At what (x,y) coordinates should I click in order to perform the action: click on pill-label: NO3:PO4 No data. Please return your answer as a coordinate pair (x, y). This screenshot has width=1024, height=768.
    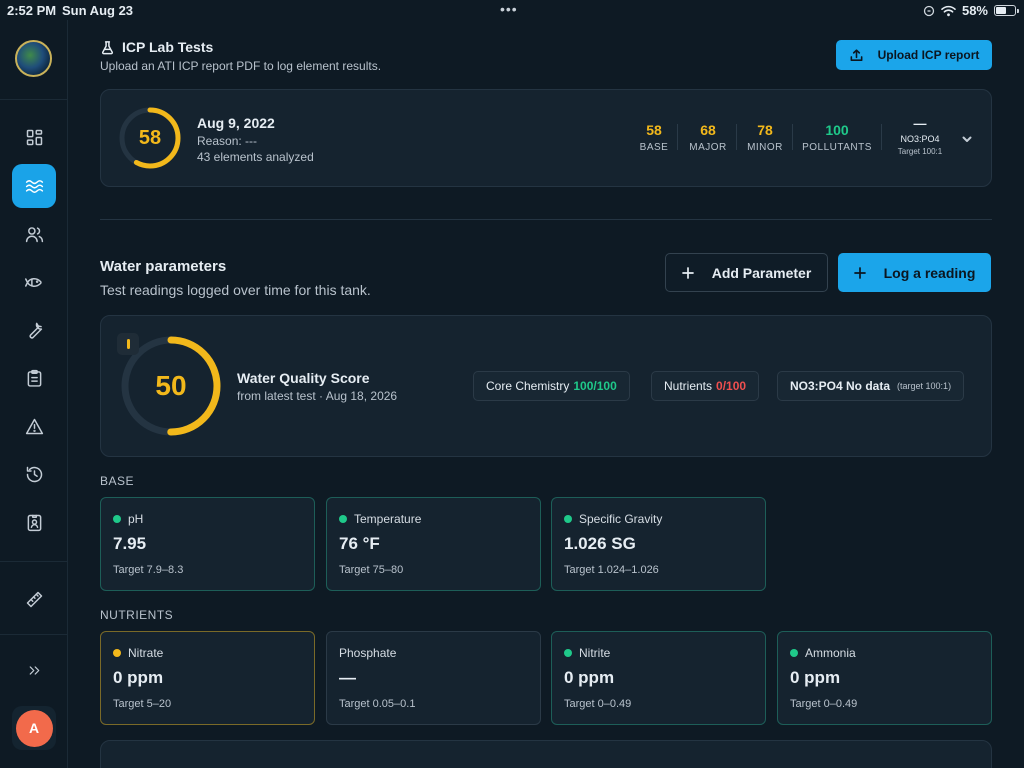
    Looking at the image, I should click on (840, 386).